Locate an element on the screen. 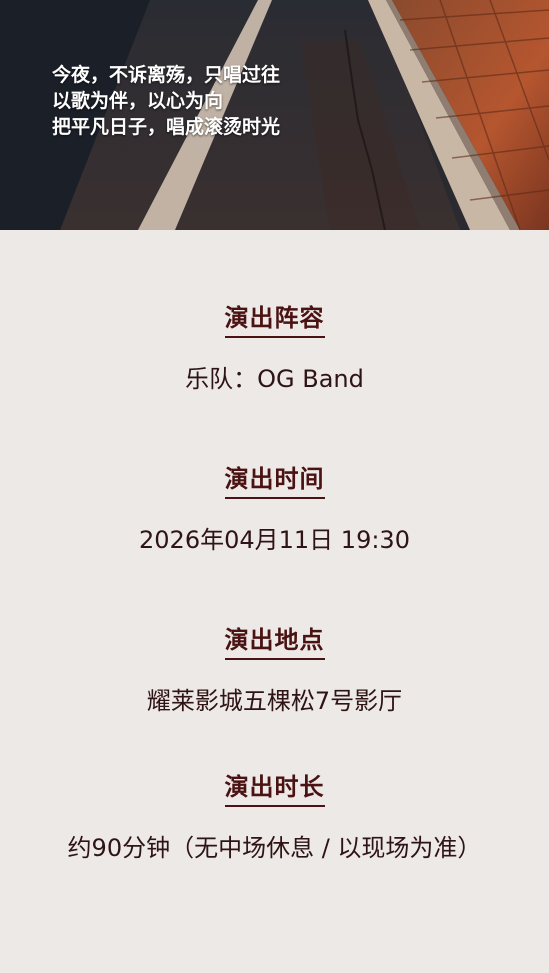  hero-line: 今夜，不诉离殇，只唱过往 is located at coordinates (166, 75).